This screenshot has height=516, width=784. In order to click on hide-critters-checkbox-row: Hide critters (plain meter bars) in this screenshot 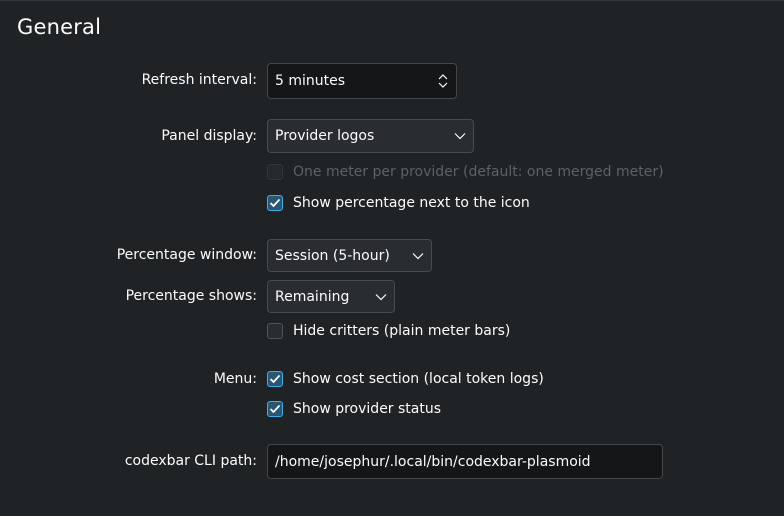, I will do `click(388, 331)`.